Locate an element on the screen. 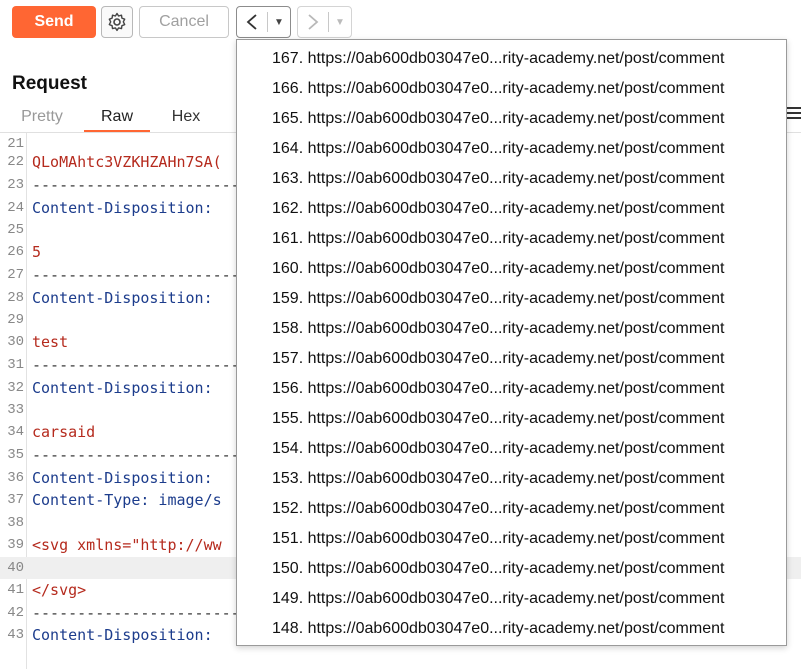 This screenshot has height=669, width=801. forward-button is located at coordinates (313, 22).